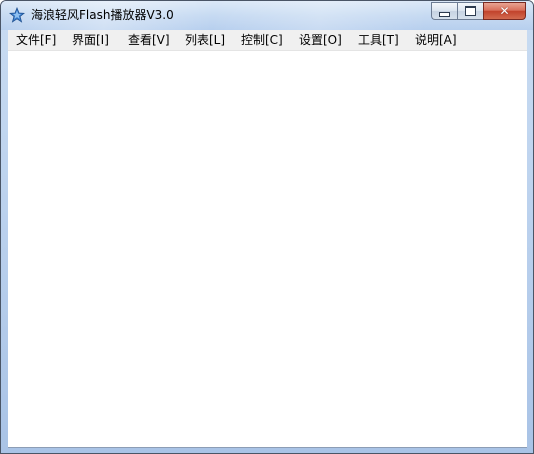 This screenshot has width=534, height=454. What do you see at coordinates (205, 40) in the screenshot?
I see `menu-list: 列表[L]` at bounding box center [205, 40].